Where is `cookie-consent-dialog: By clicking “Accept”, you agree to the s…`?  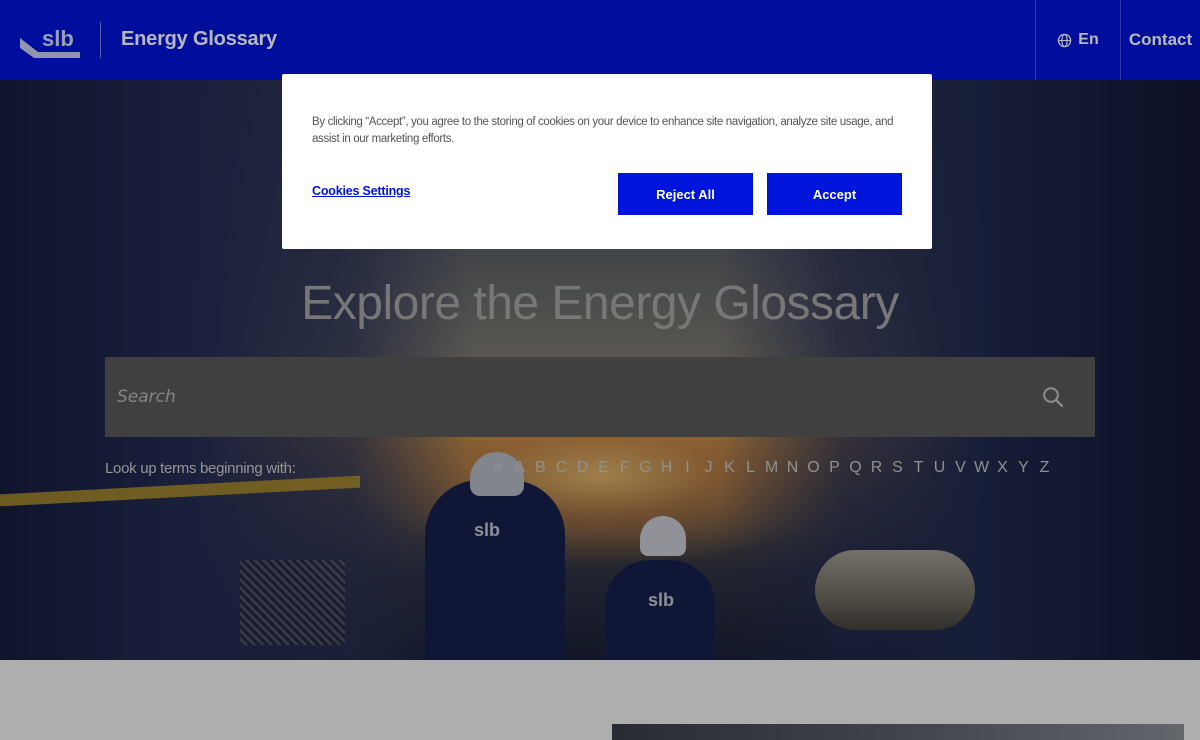 cookie-consent-dialog: By clicking “Accept”, you agree to the s… is located at coordinates (607, 161).